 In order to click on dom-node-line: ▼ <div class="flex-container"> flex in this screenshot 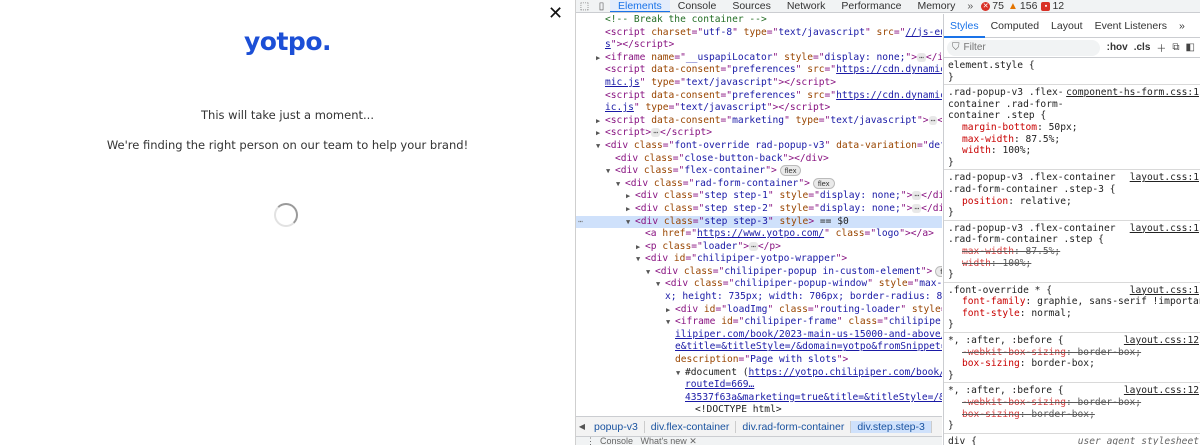, I will do `click(759, 171)`.